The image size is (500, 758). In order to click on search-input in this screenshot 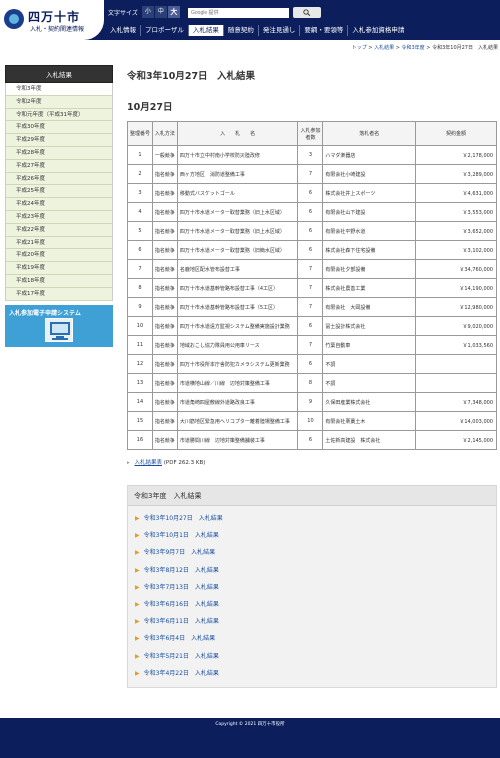, I will do `click(238, 13)`.